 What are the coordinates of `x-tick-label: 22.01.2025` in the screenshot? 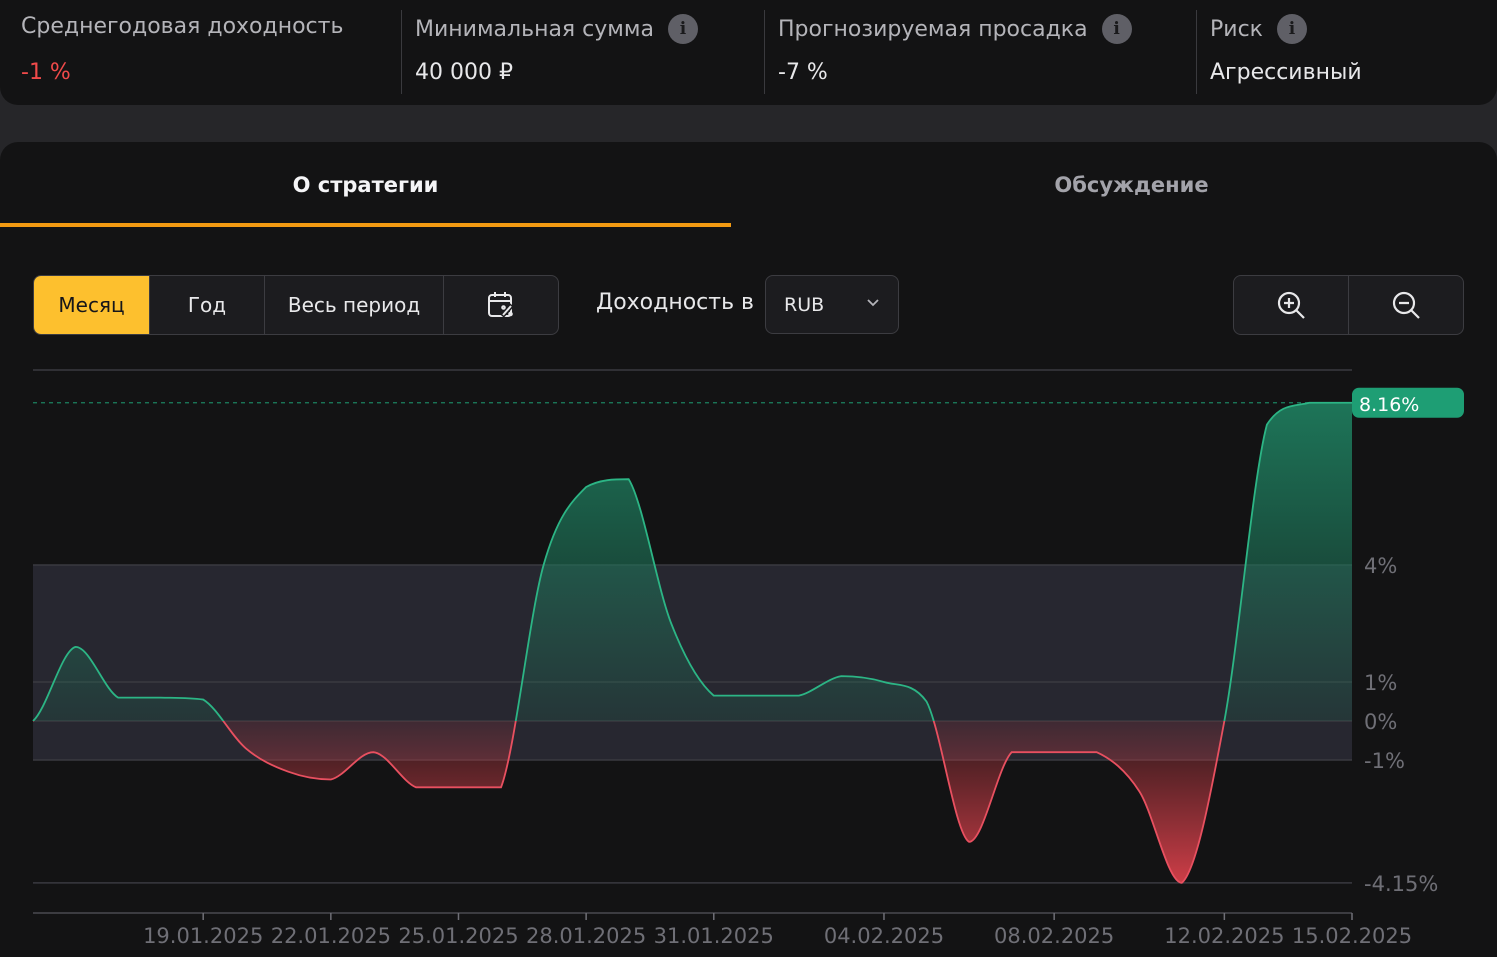 It's located at (331, 936).